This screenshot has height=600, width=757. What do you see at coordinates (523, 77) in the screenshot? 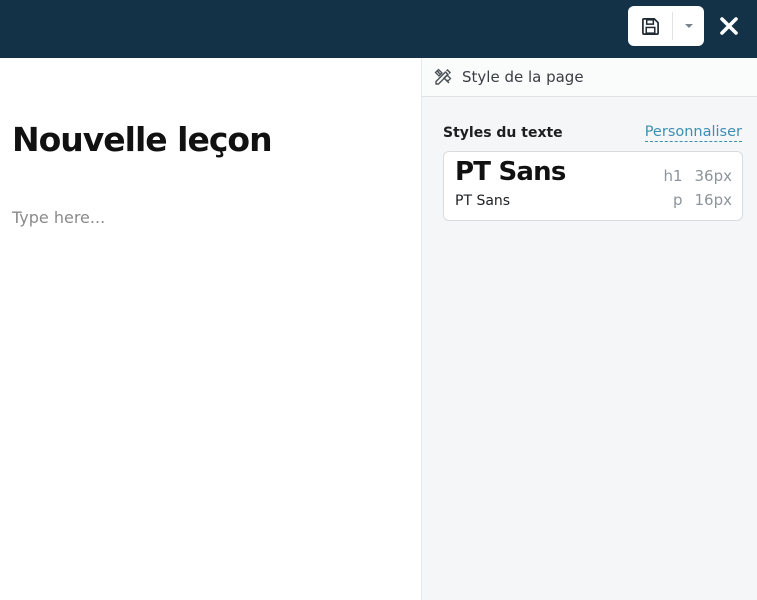
I see `panel-title: Style de la page` at bounding box center [523, 77].